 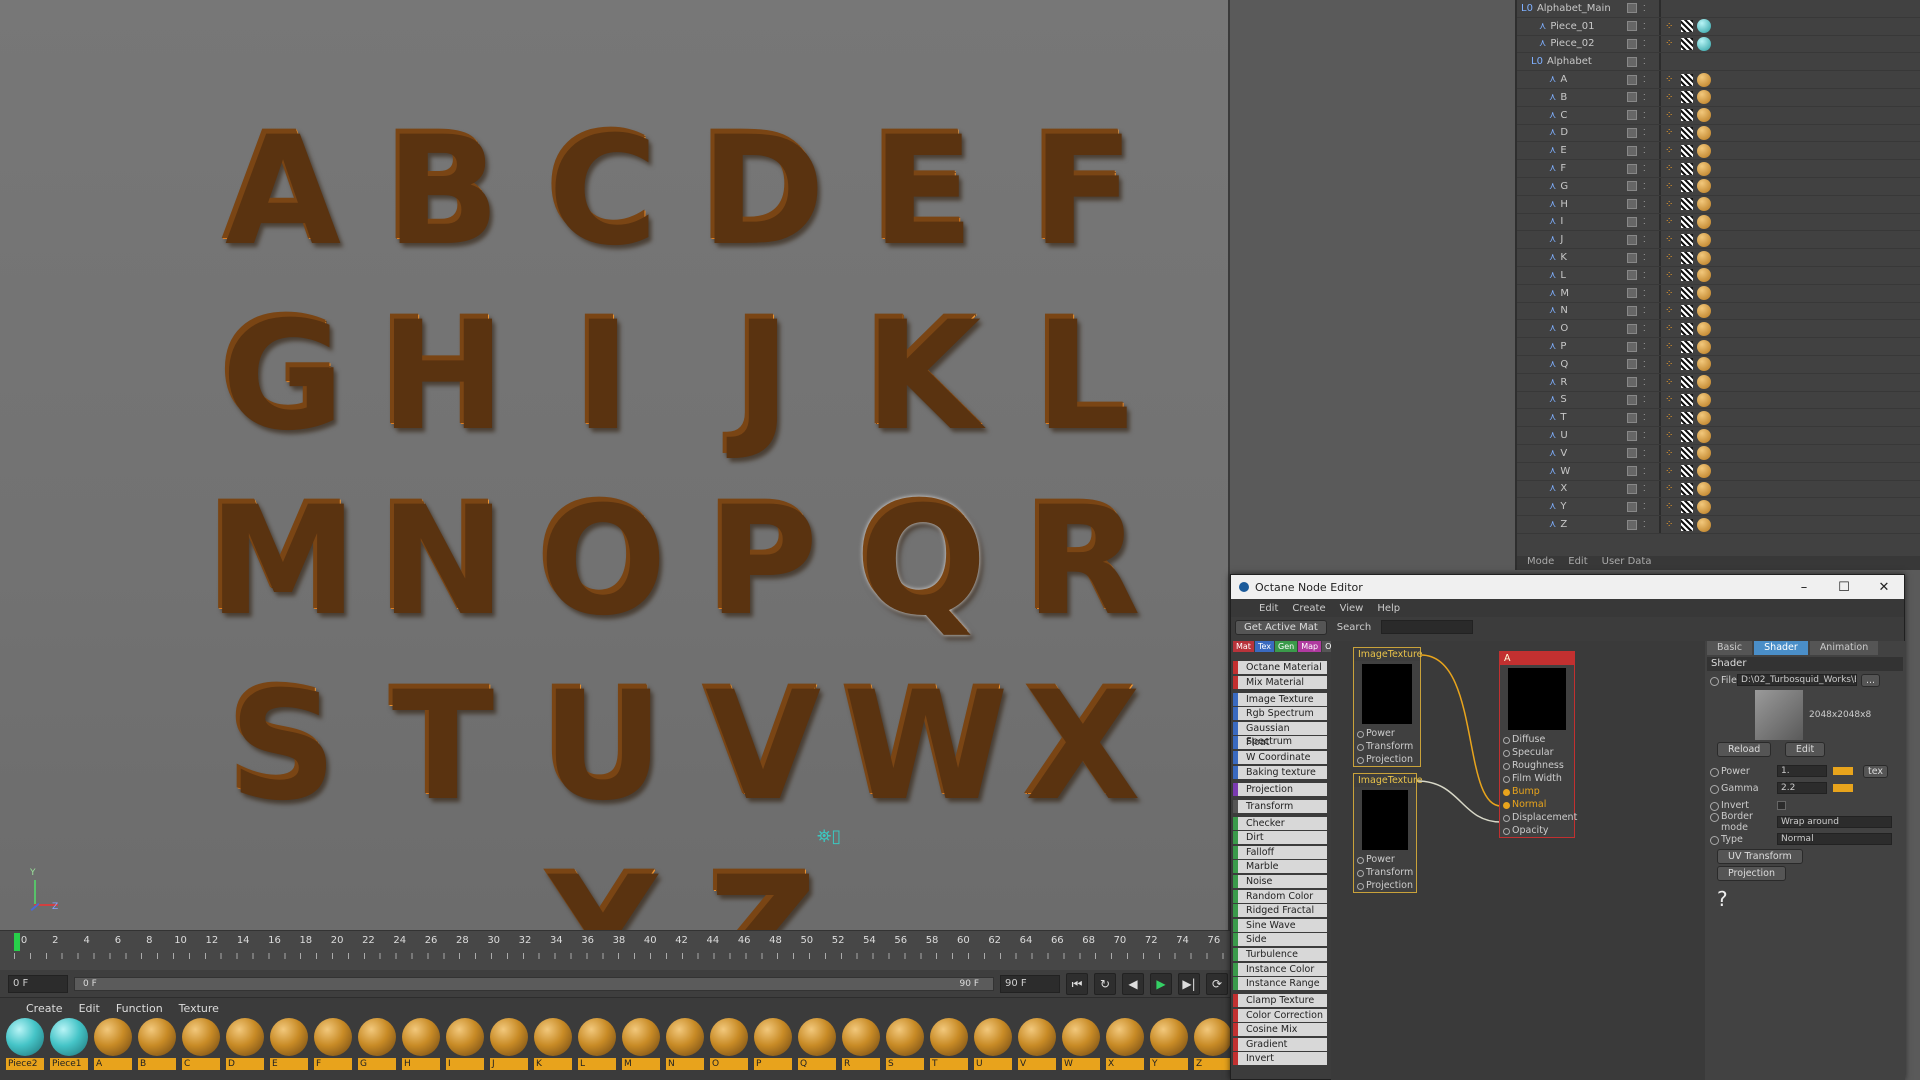 What do you see at coordinates (1352, 608) in the screenshot?
I see `ne-menu-view: View` at bounding box center [1352, 608].